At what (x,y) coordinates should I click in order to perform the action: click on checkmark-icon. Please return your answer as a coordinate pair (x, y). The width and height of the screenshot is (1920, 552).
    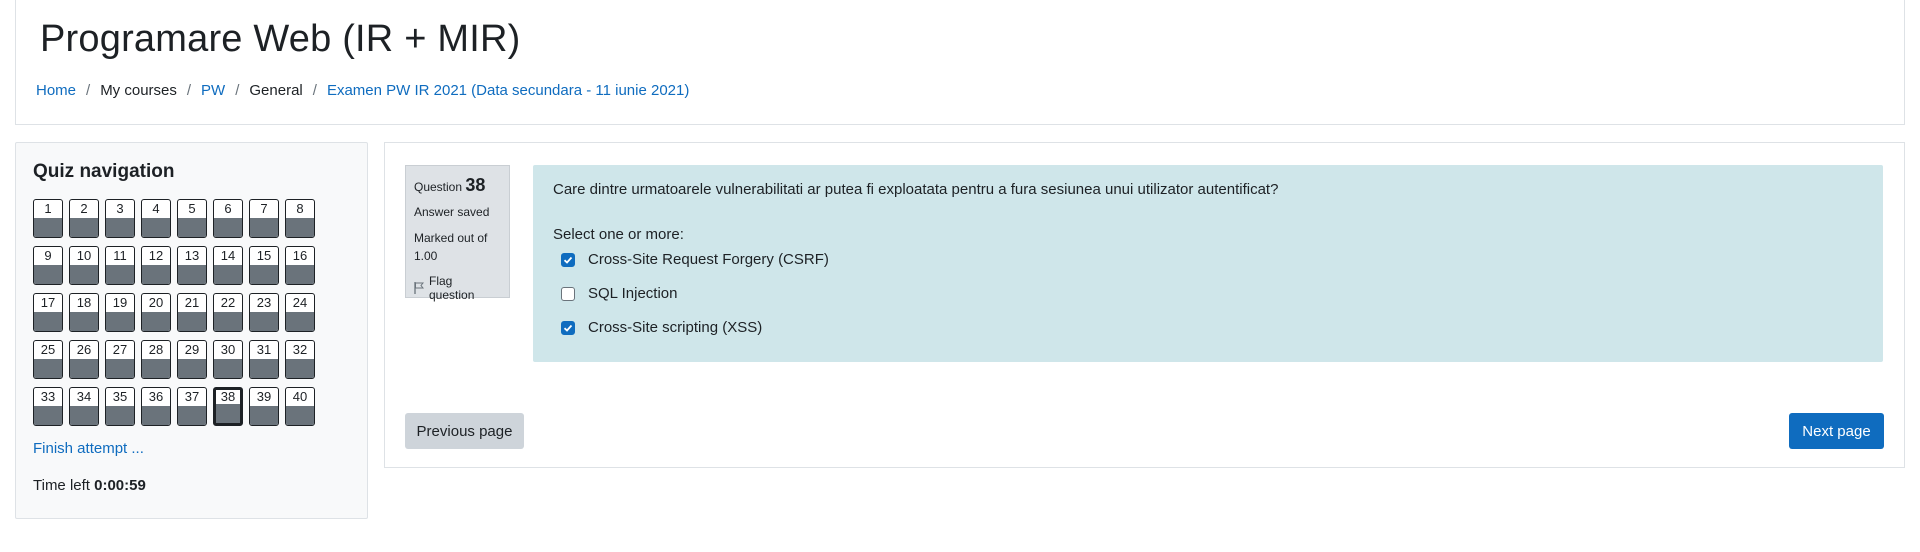
    Looking at the image, I should click on (568, 260).